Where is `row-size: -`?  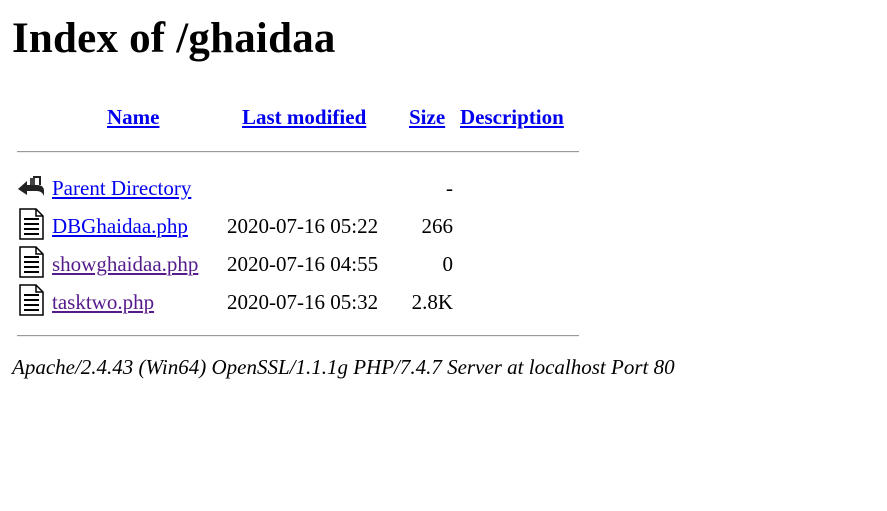 row-size: - is located at coordinates (449, 188).